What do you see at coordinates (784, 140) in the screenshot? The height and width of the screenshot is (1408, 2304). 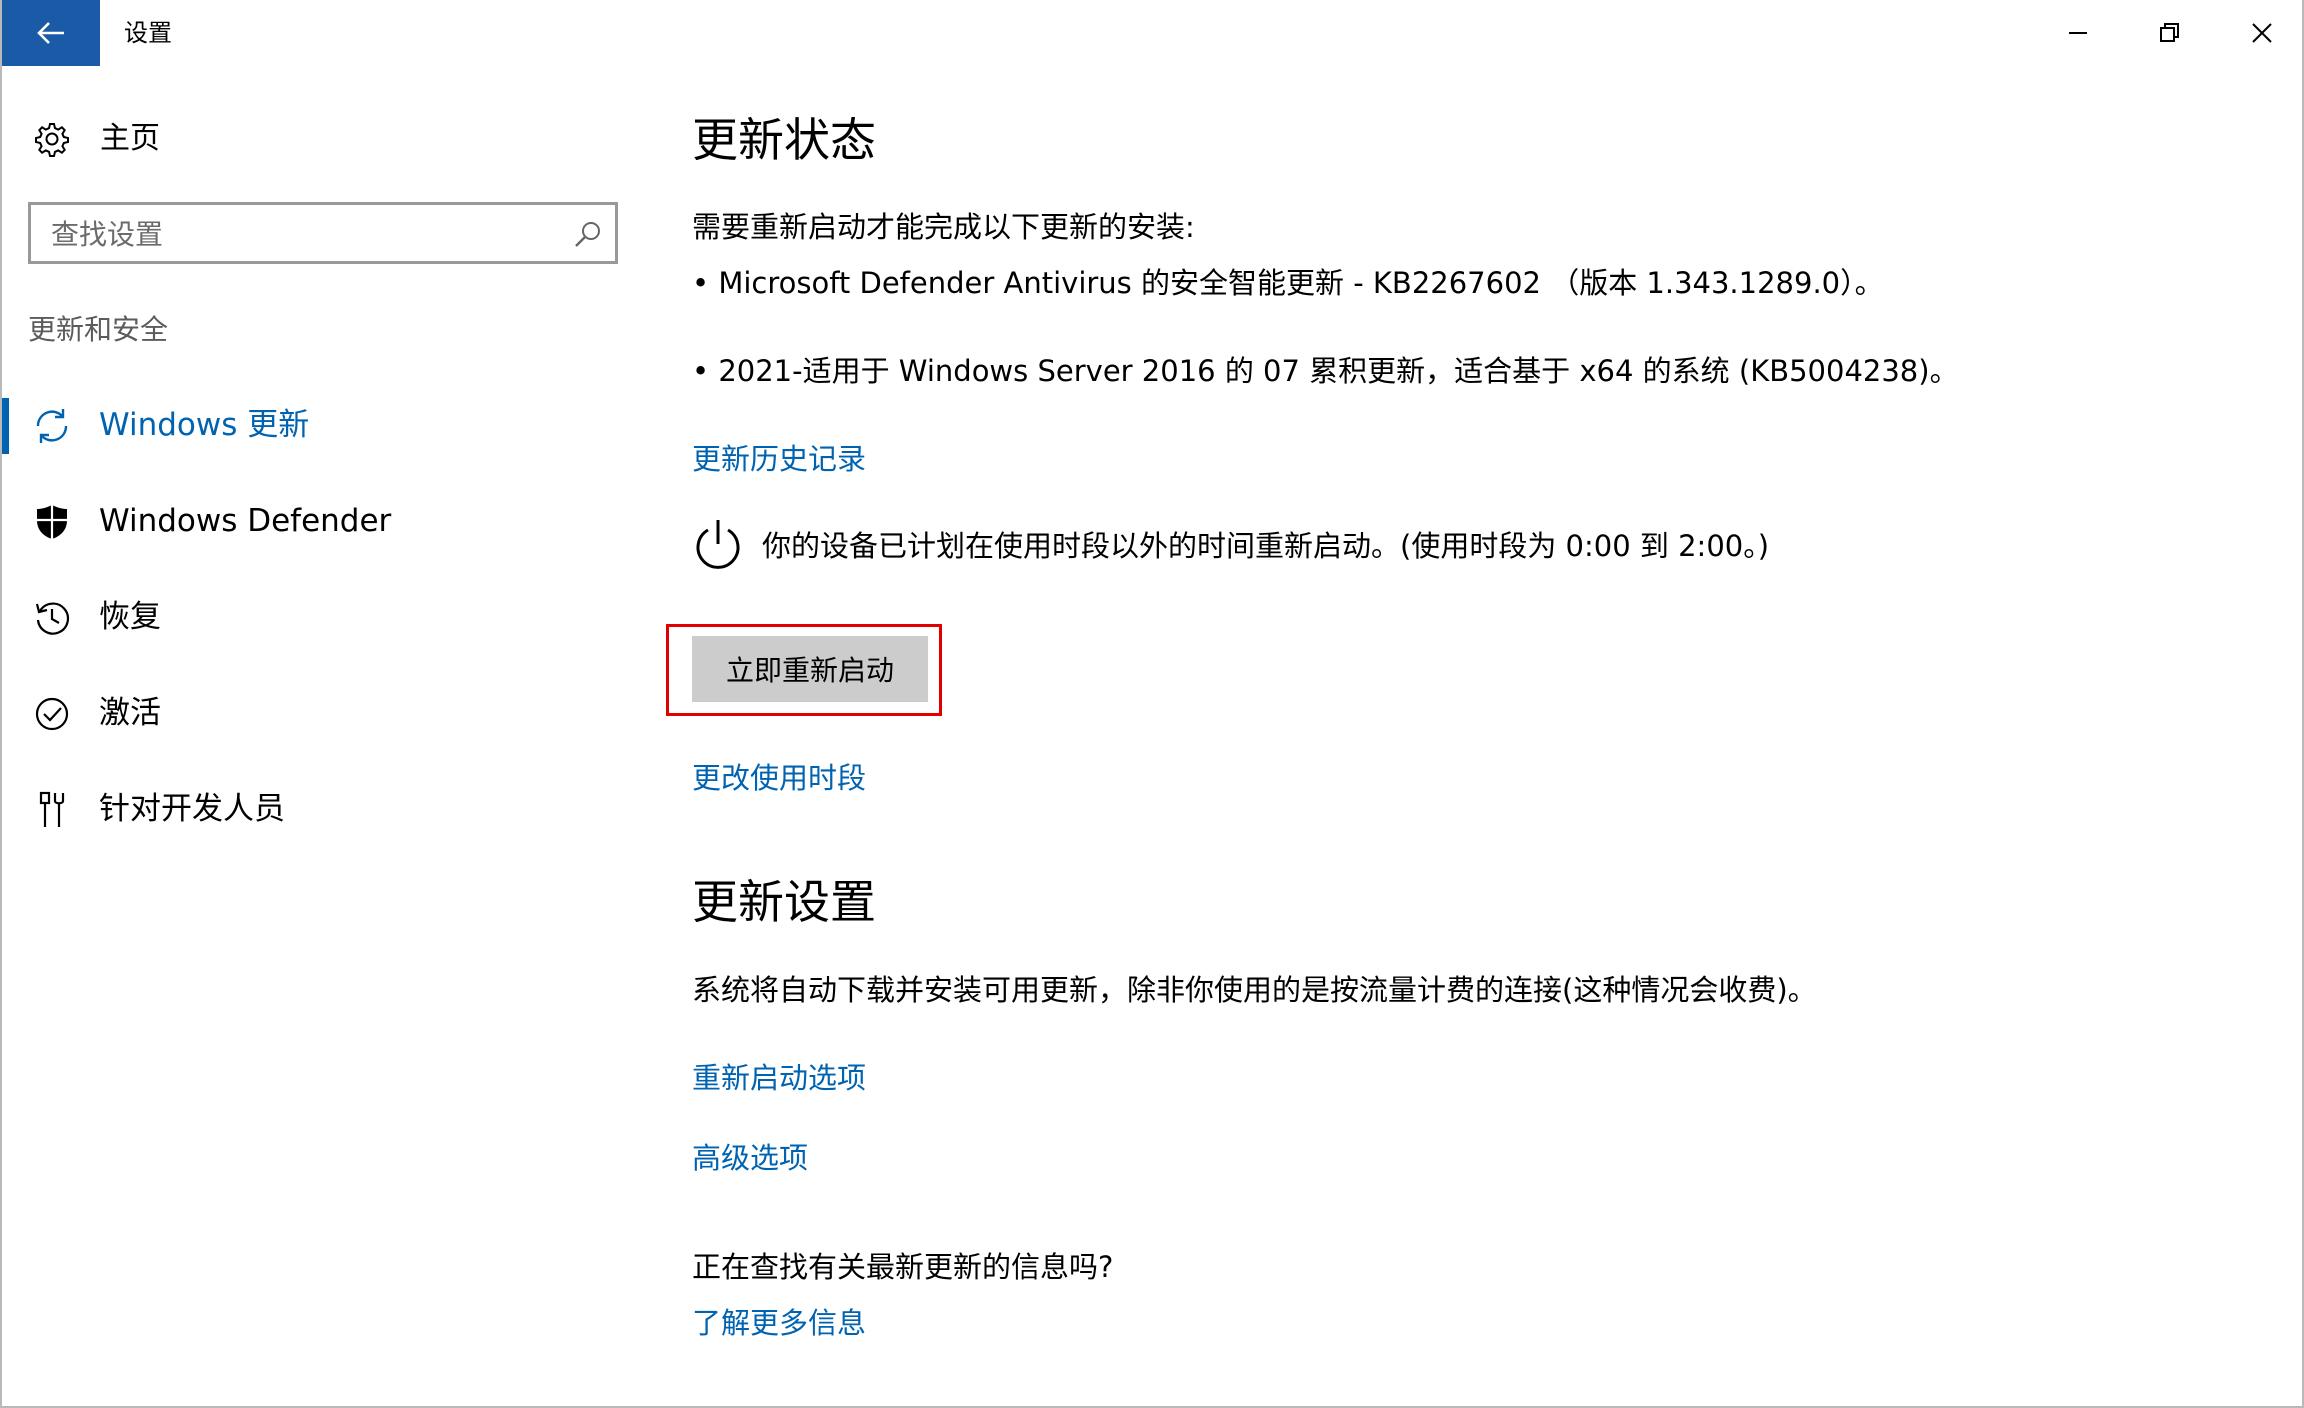 I see `update-status-heading: 更新状态` at bounding box center [784, 140].